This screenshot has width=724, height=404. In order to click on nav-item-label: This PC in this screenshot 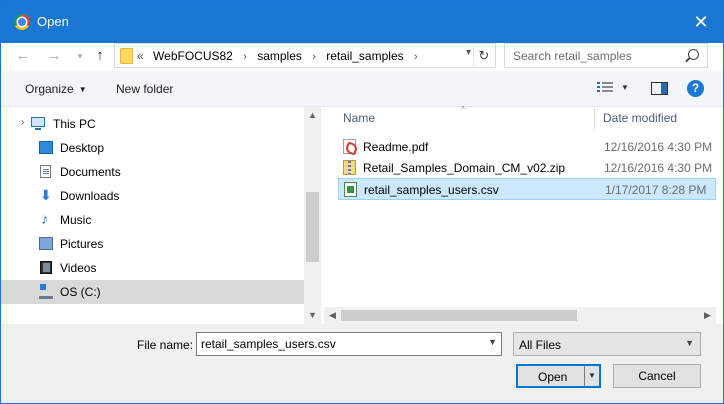, I will do `click(74, 124)`.